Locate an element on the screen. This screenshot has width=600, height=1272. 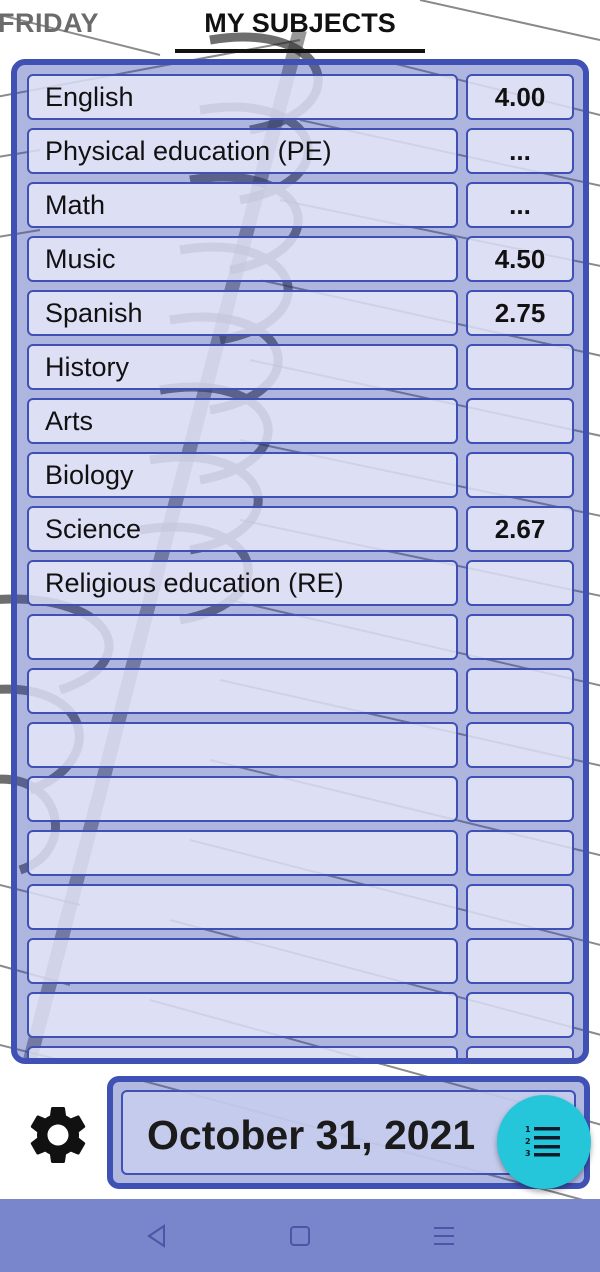
system-navigation-bar is located at coordinates (300, 1235).